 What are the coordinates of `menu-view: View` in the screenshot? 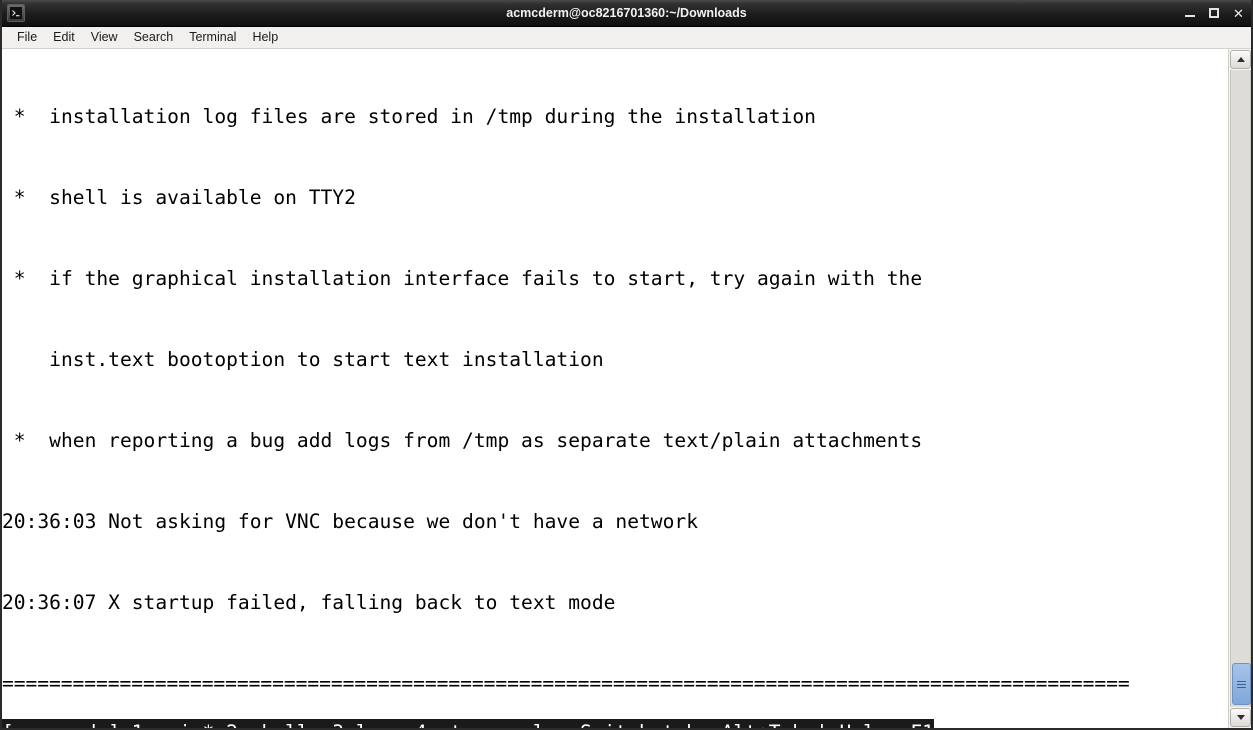 It's located at (104, 37).